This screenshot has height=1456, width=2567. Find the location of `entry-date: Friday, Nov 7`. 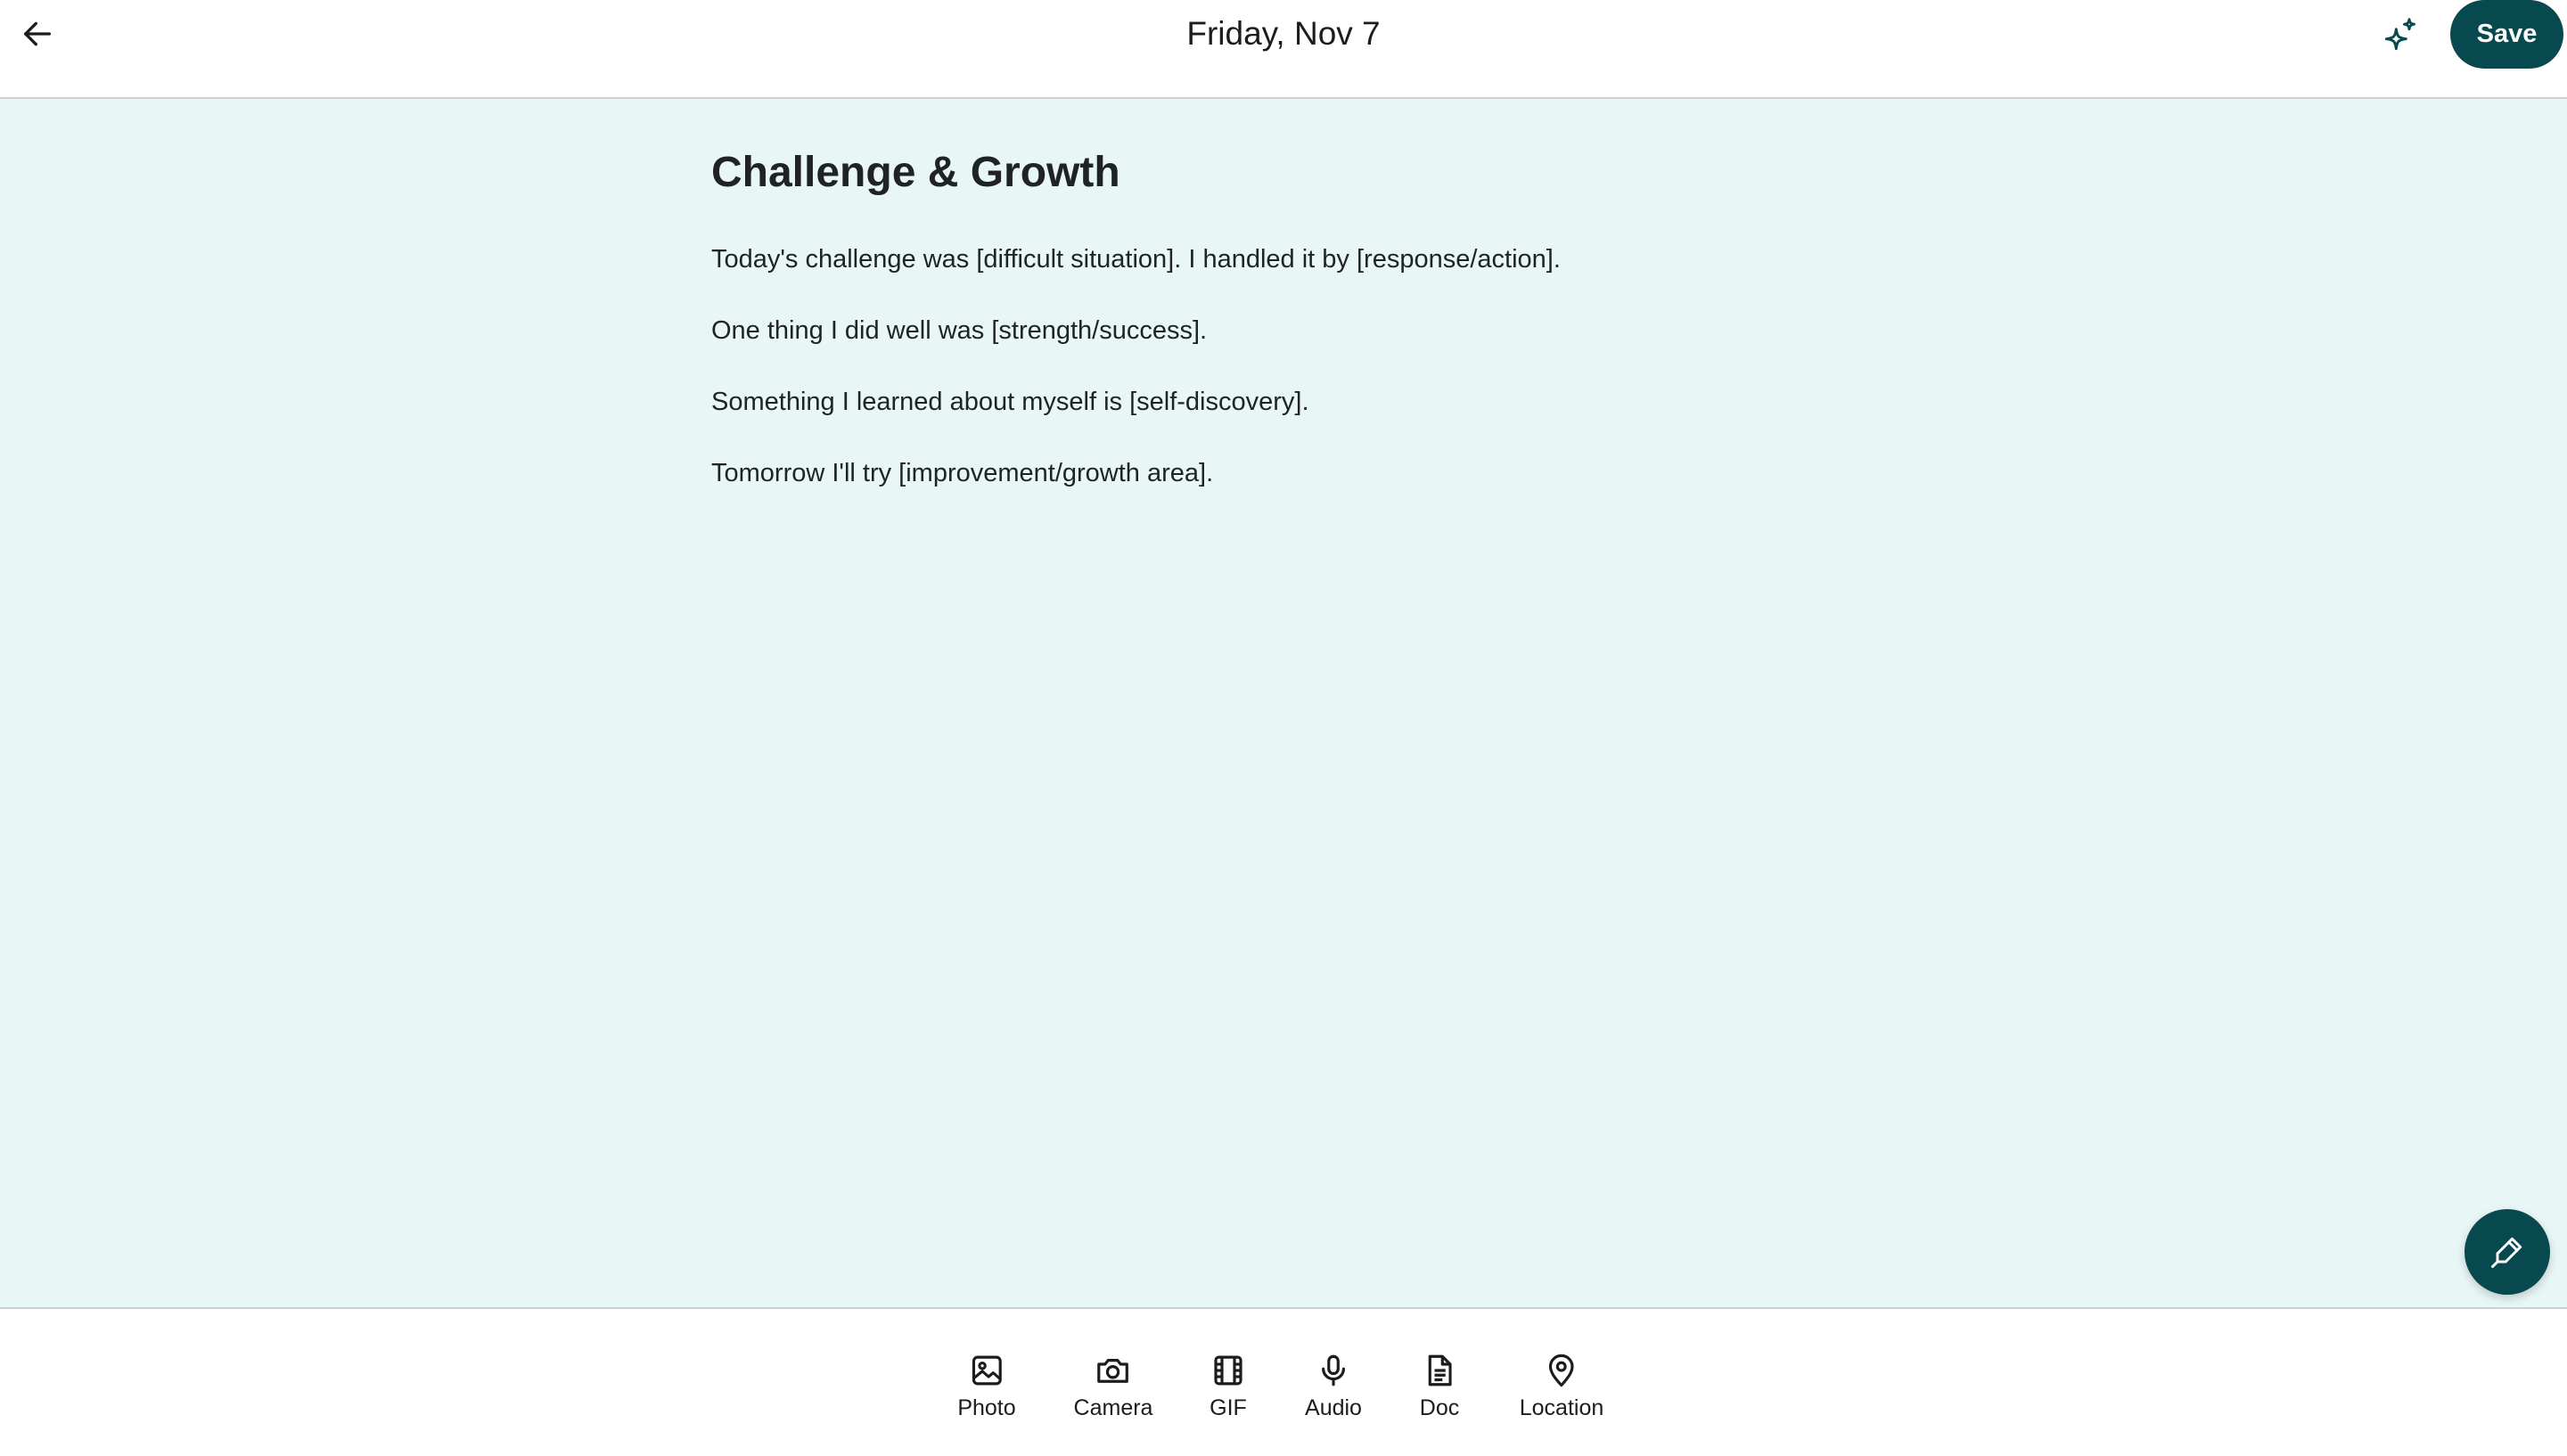

entry-date: Friday, Nov 7 is located at coordinates (1283, 34).